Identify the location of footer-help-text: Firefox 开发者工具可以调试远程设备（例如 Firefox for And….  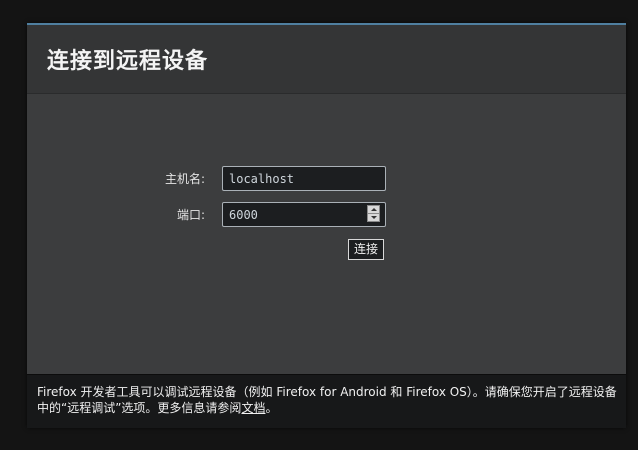
(327, 400).